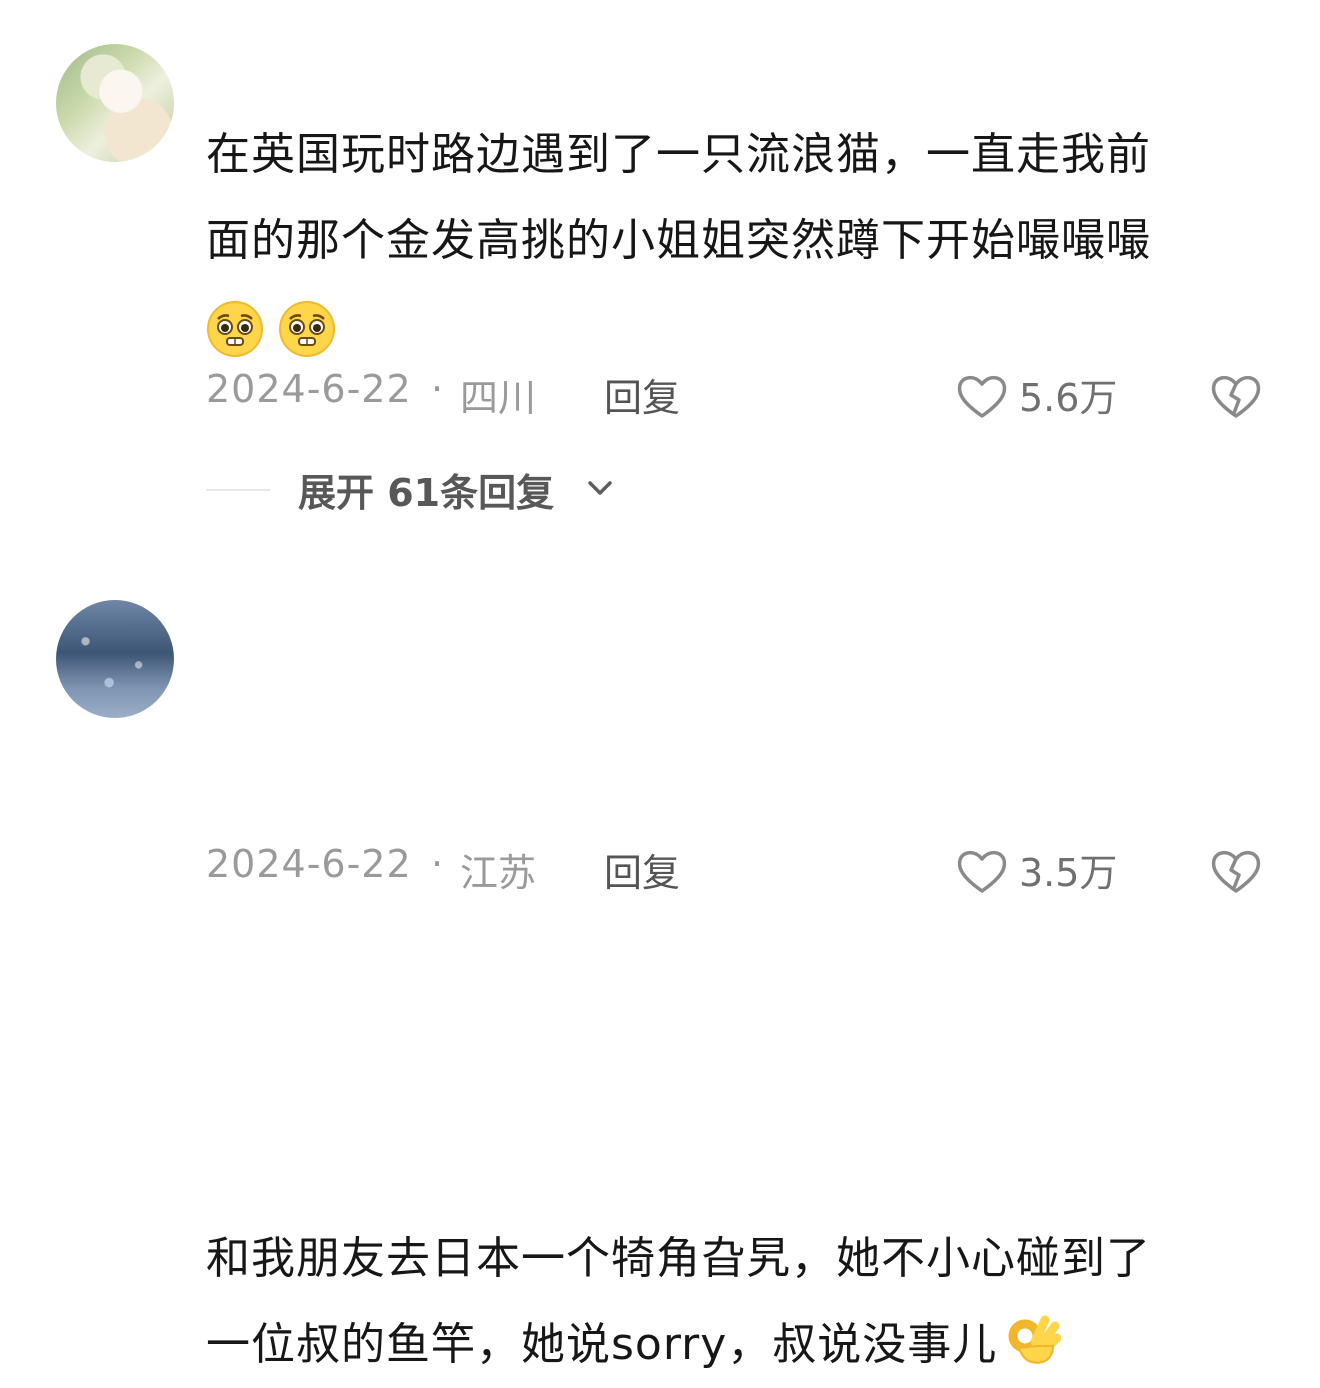 Image resolution: width=1320 pixels, height=1388 pixels. I want to click on like-count: 5.6万, so click(1068, 398).